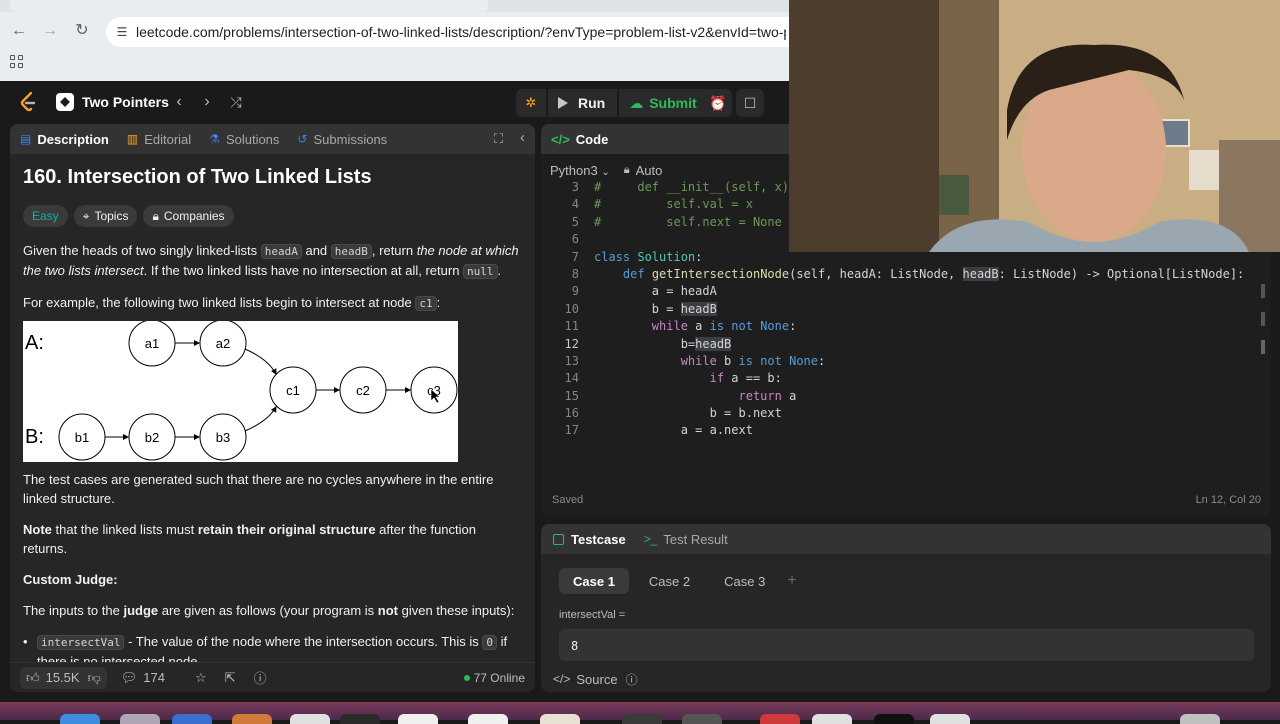 This screenshot has height=724, width=1280. What do you see at coordinates (387, 610) in the screenshot?
I see `strong: not` at bounding box center [387, 610].